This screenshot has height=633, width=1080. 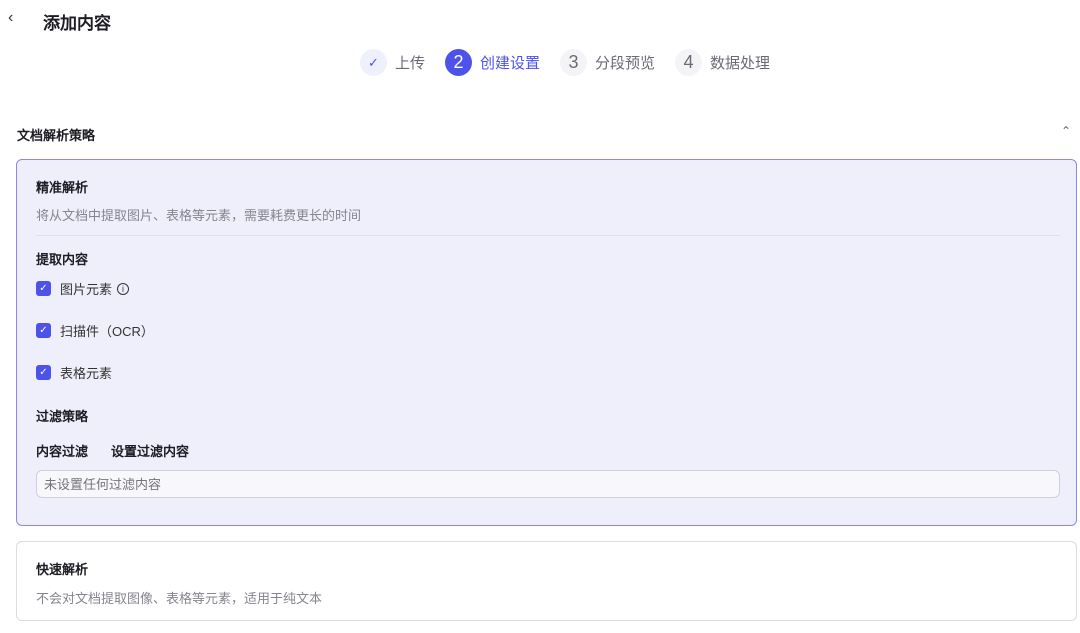 I want to click on extract-title: 提取内容, so click(x=62, y=259).